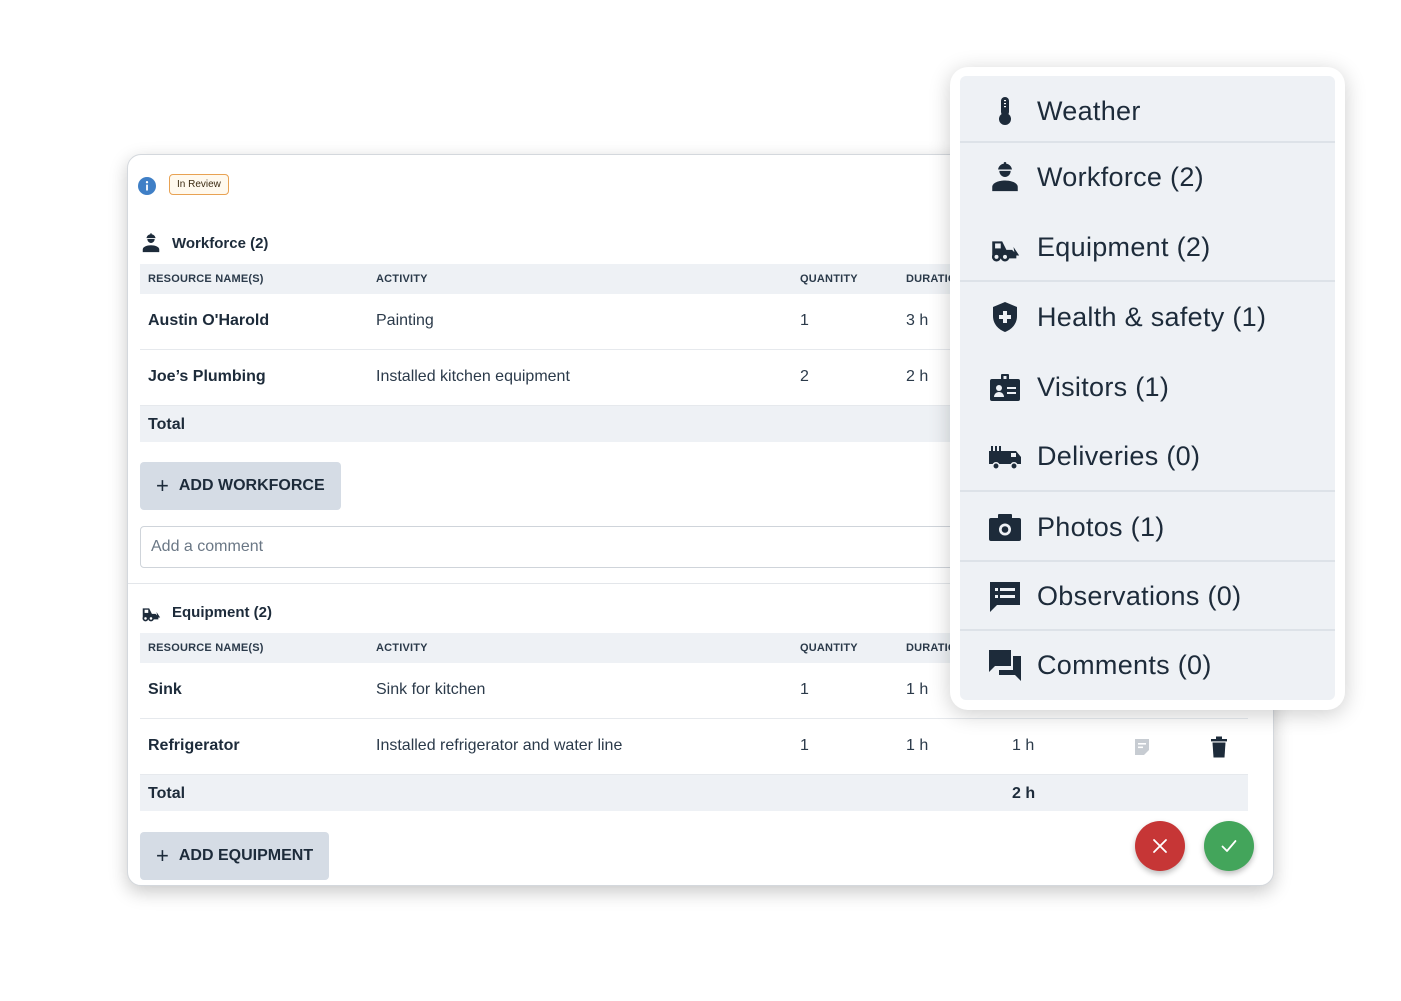  I want to click on resource-name: Austin O'Harold, so click(209, 320).